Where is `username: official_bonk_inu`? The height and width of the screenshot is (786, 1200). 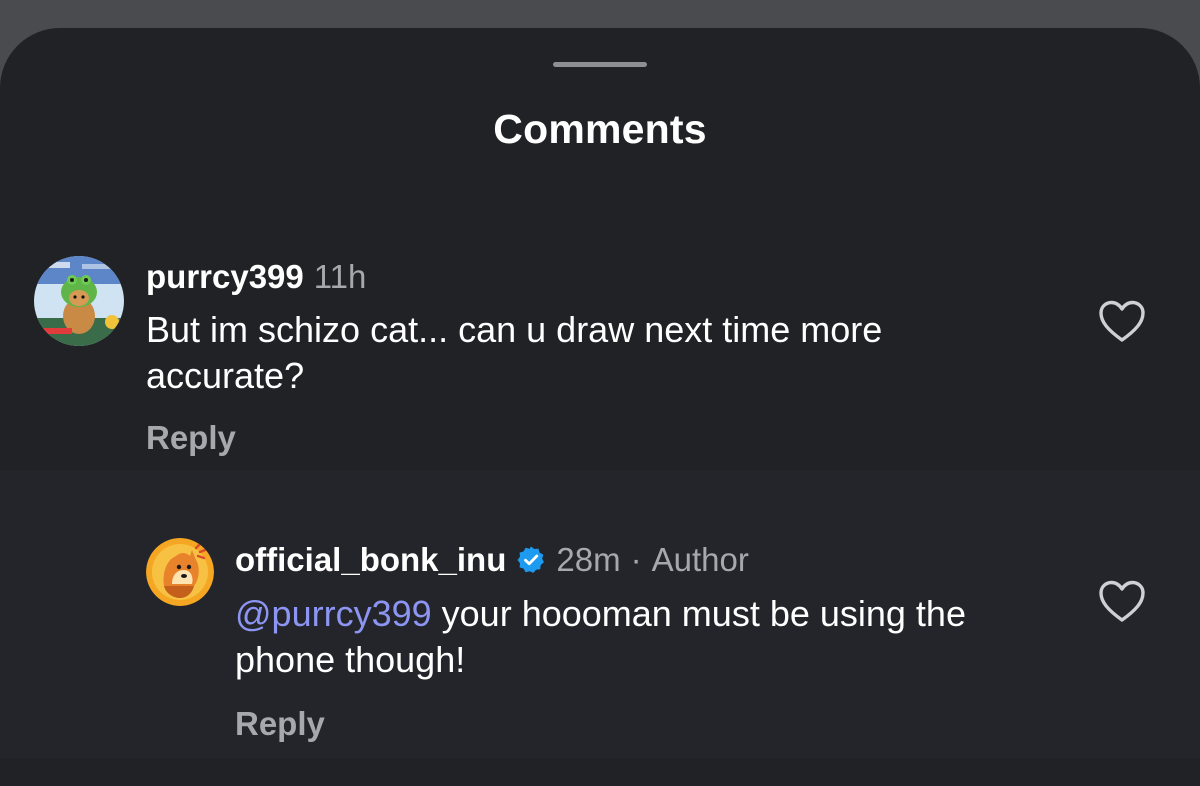
username: official_bonk_inu is located at coordinates (370, 560).